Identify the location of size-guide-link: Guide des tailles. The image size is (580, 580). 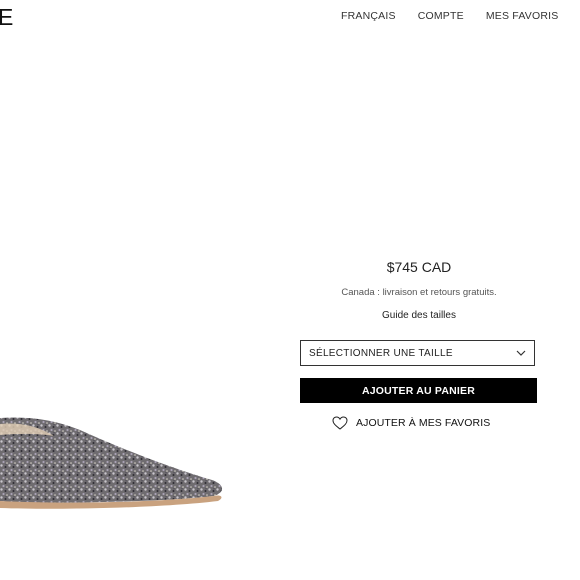
(419, 315).